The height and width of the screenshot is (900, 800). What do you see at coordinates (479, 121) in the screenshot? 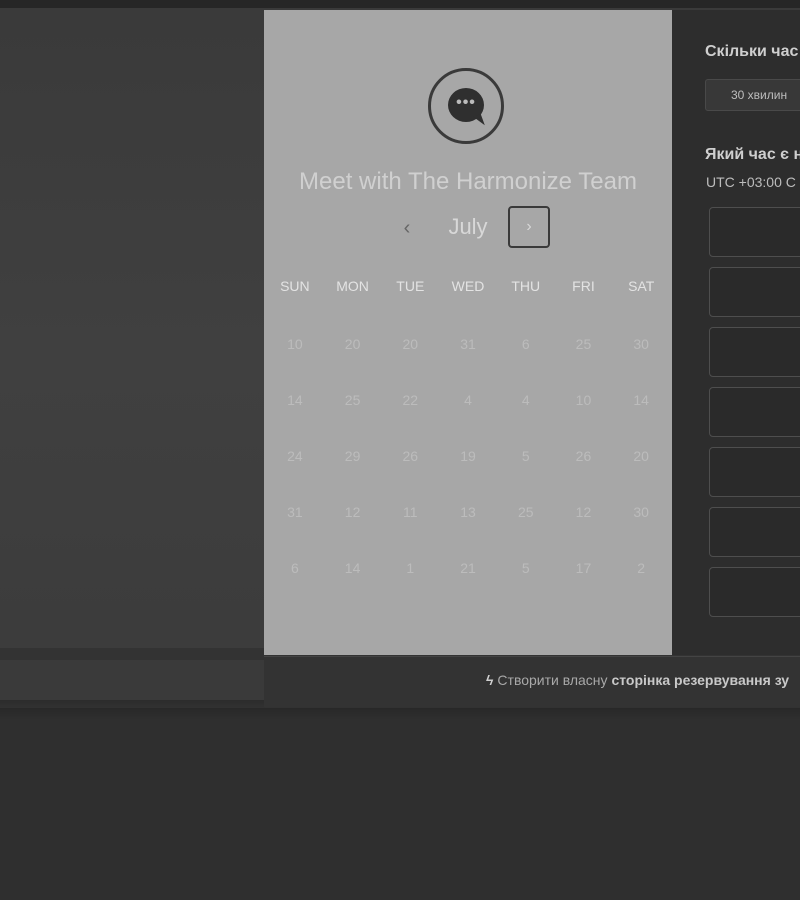
I see `bubble-tail` at bounding box center [479, 121].